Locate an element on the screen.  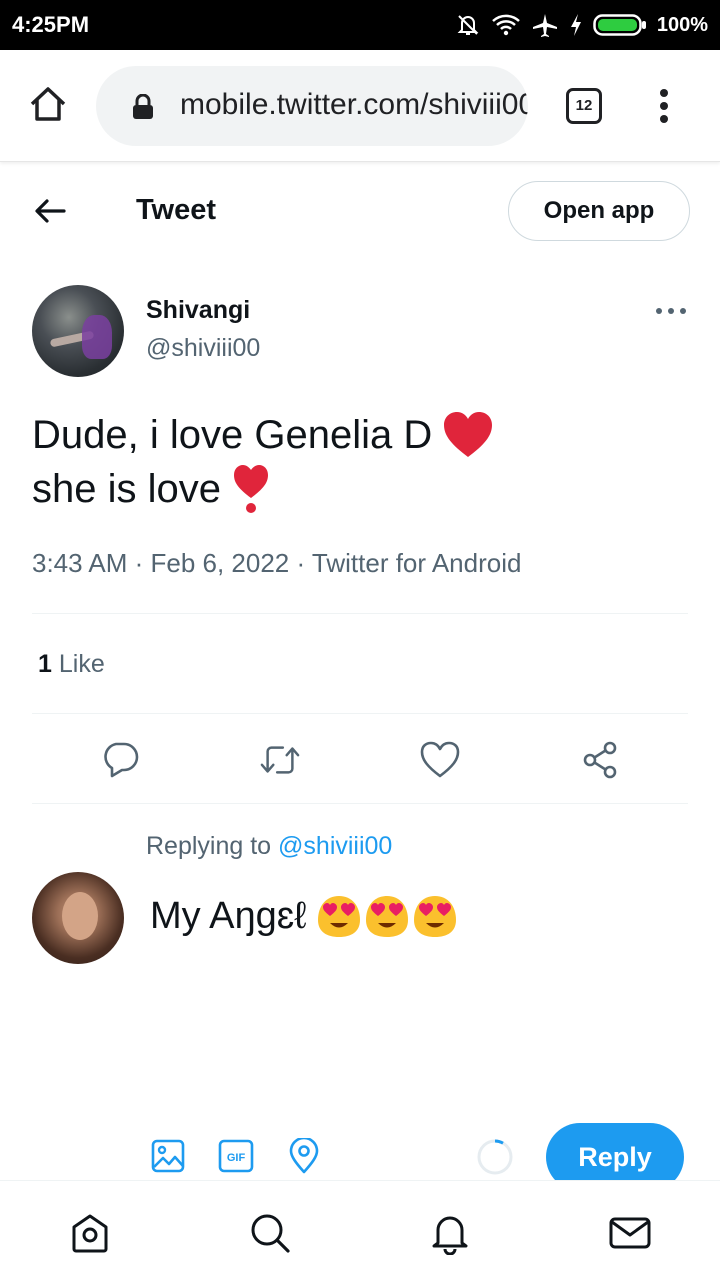
tweet-text-line-2-text: she is love is located at coordinates (126, 489).